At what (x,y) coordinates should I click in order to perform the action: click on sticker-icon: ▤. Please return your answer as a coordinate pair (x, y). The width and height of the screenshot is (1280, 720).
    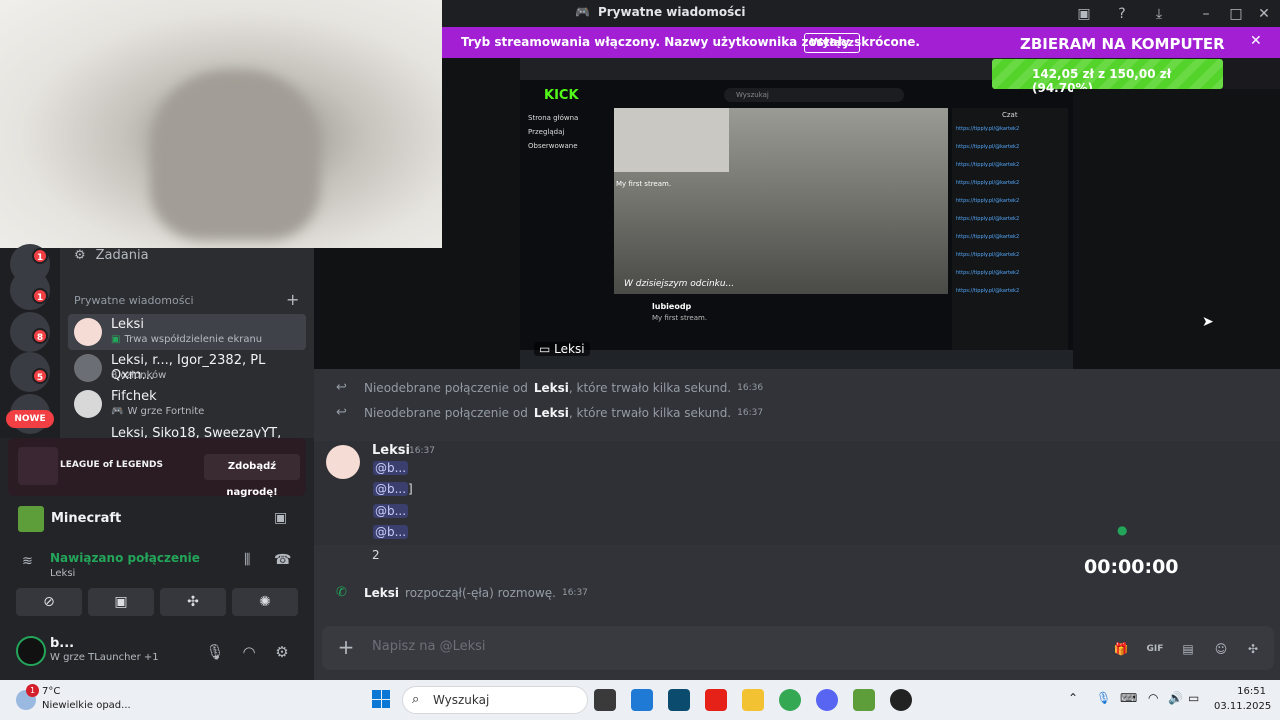
    Looking at the image, I should click on (1188, 649).